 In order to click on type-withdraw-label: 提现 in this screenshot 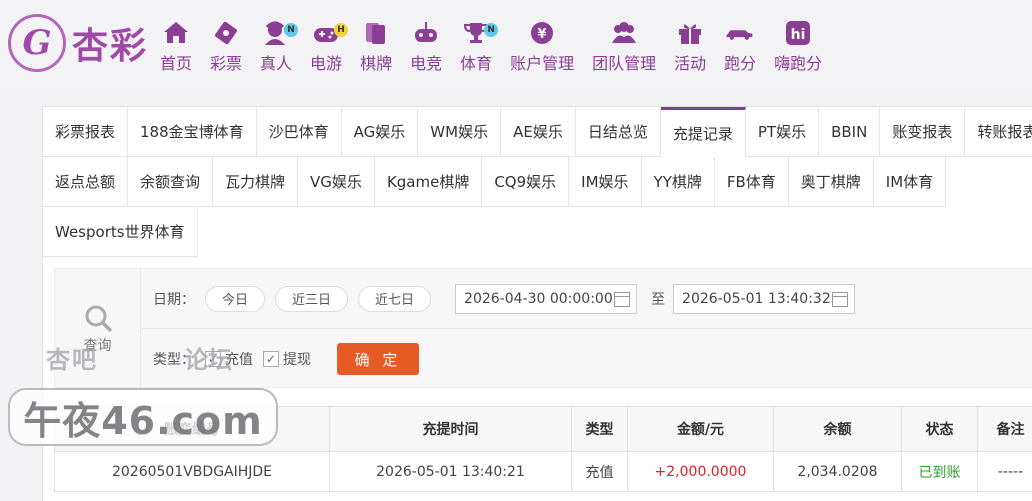, I will do `click(297, 360)`.